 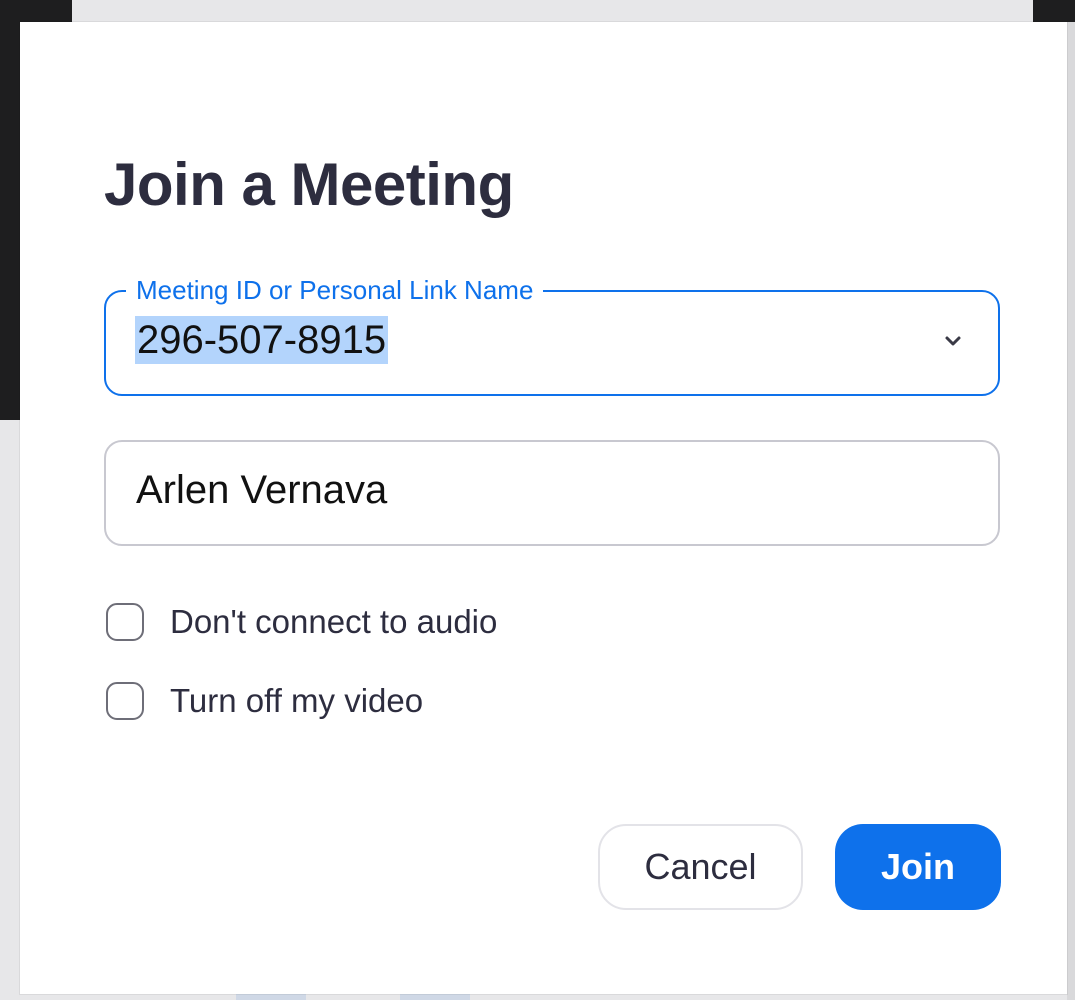 What do you see at coordinates (261, 490) in the screenshot?
I see `display-name-input: Arlen Vernava` at bounding box center [261, 490].